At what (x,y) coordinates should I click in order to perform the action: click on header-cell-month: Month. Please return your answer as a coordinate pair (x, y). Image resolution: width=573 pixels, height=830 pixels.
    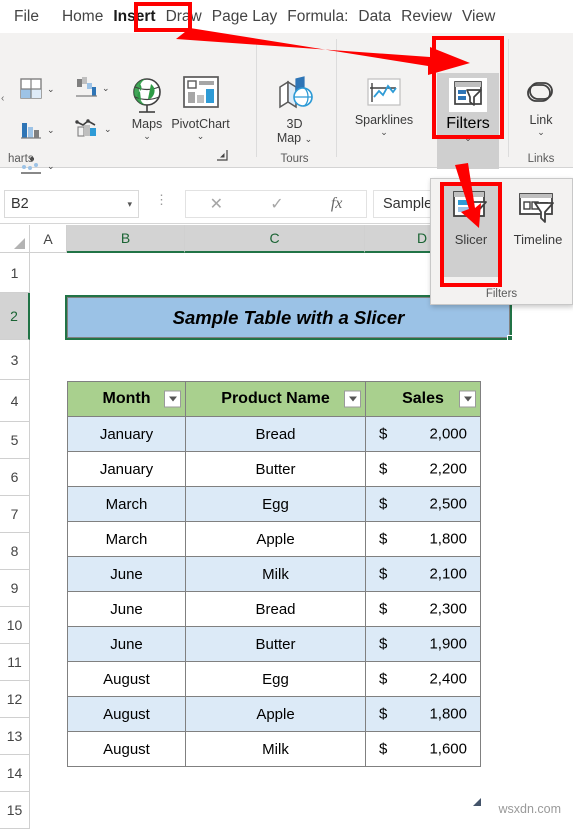
    Looking at the image, I should click on (126, 399).